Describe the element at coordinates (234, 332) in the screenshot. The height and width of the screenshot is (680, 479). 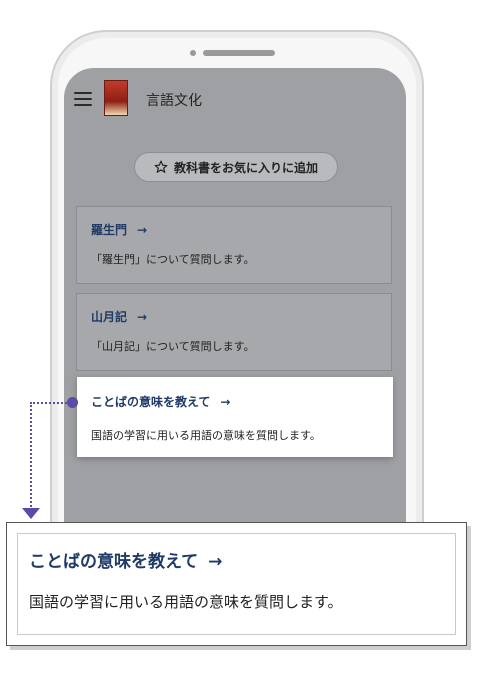
I see `card-sangetsuki: 山月記 → 「山月記」について質問します。` at that location.